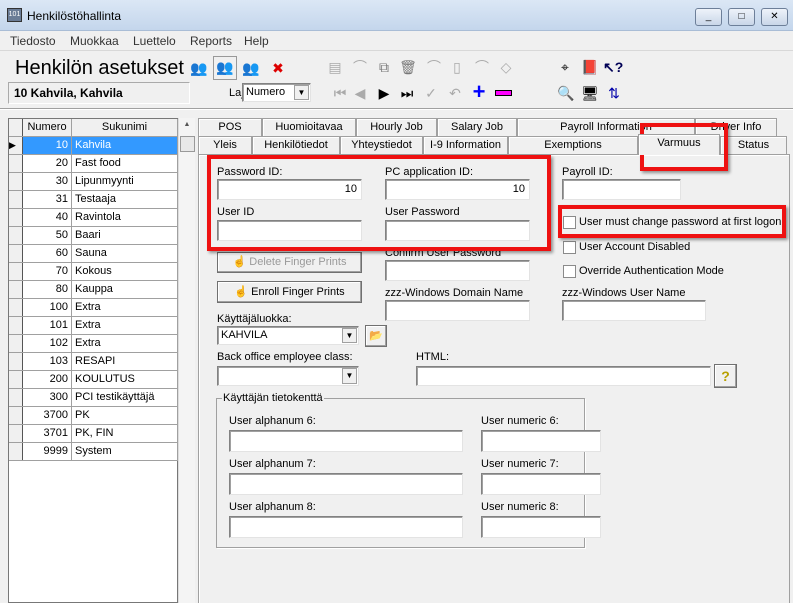  Describe the element at coordinates (186, 360) in the screenshot. I see `grid-scrollbar: ▲` at that location.